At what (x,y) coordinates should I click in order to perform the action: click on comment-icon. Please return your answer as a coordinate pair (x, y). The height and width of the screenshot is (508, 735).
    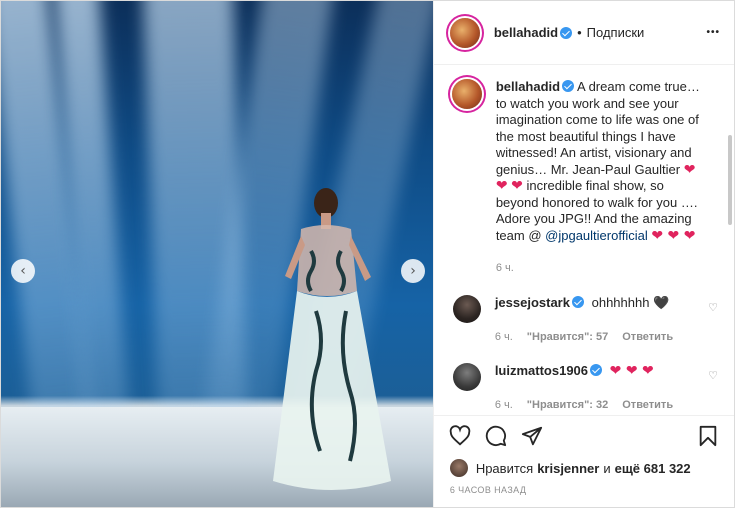
    Looking at the image, I should click on (496, 436).